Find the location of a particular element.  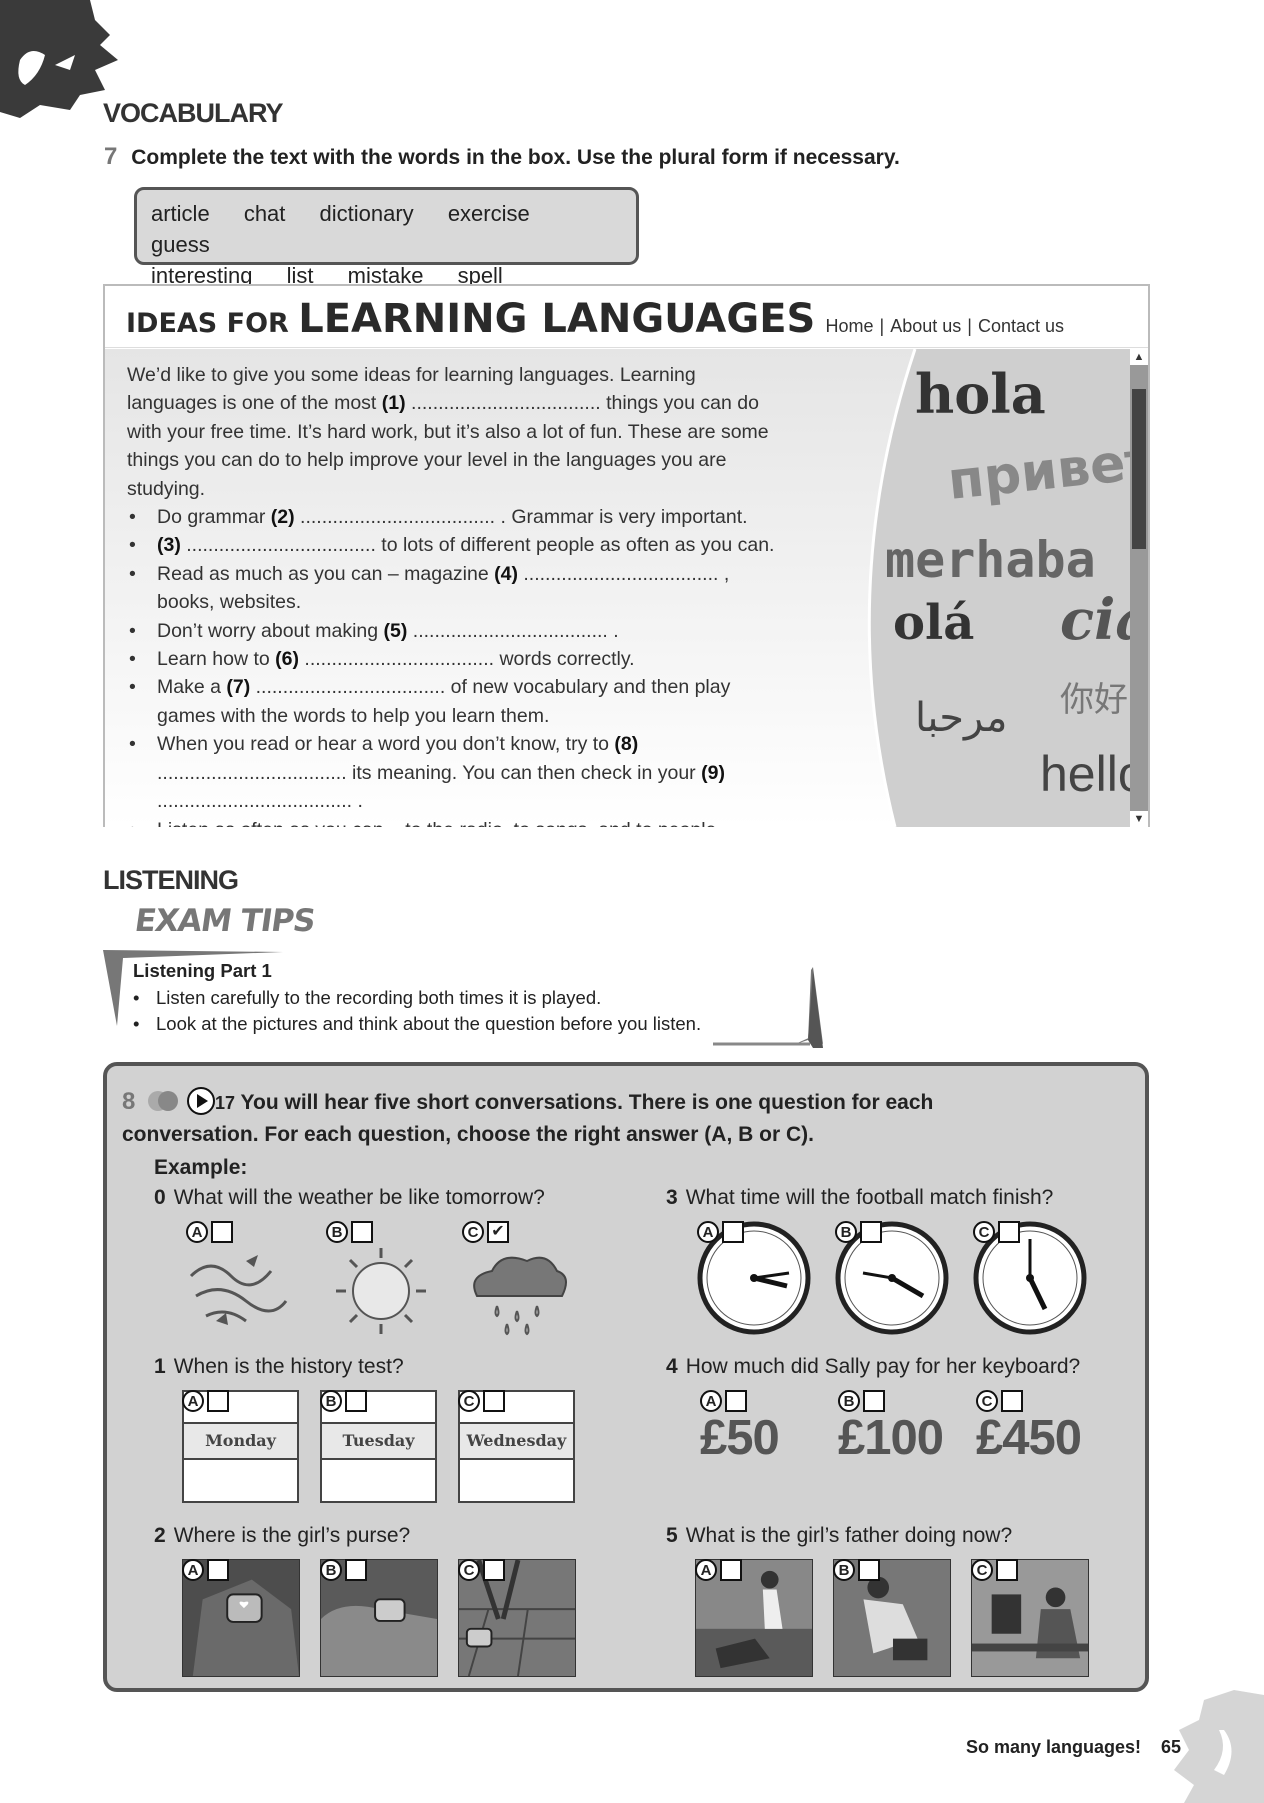

play-icon is located at coordinates (201, 1101).